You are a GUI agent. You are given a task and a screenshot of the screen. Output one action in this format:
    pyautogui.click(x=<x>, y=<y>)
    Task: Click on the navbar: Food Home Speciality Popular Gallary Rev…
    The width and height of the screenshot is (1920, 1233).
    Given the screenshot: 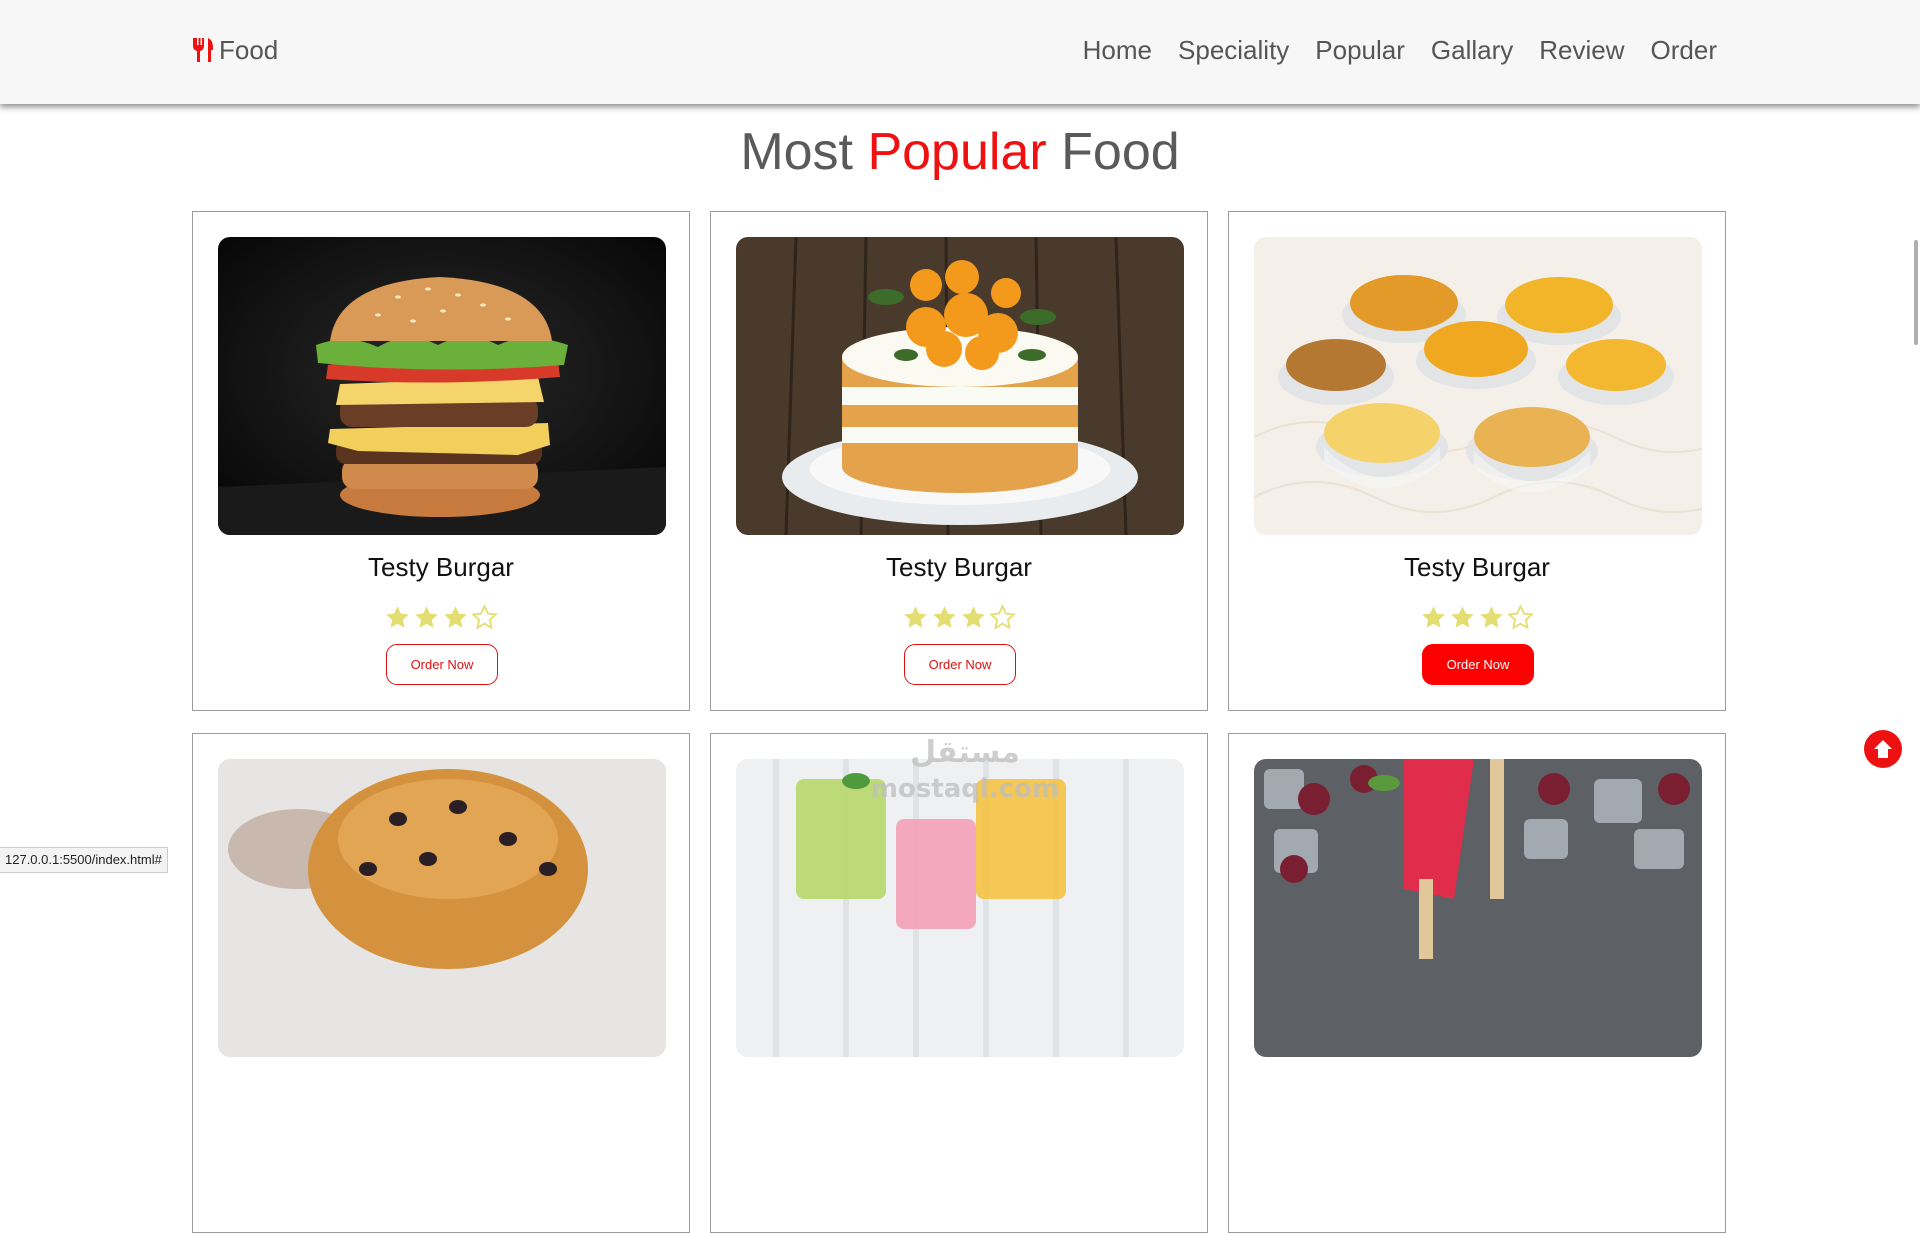 What is the action you would take?
    pyautogui.click(x=960, y=52)
    